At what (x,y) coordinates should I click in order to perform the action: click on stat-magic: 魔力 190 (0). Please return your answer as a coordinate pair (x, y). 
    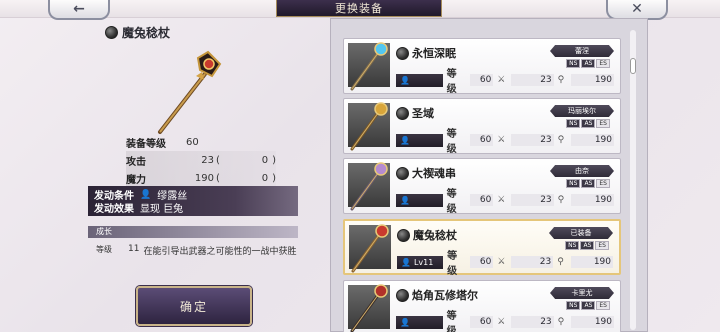
    Looking at the image, I should click on (201, 178).